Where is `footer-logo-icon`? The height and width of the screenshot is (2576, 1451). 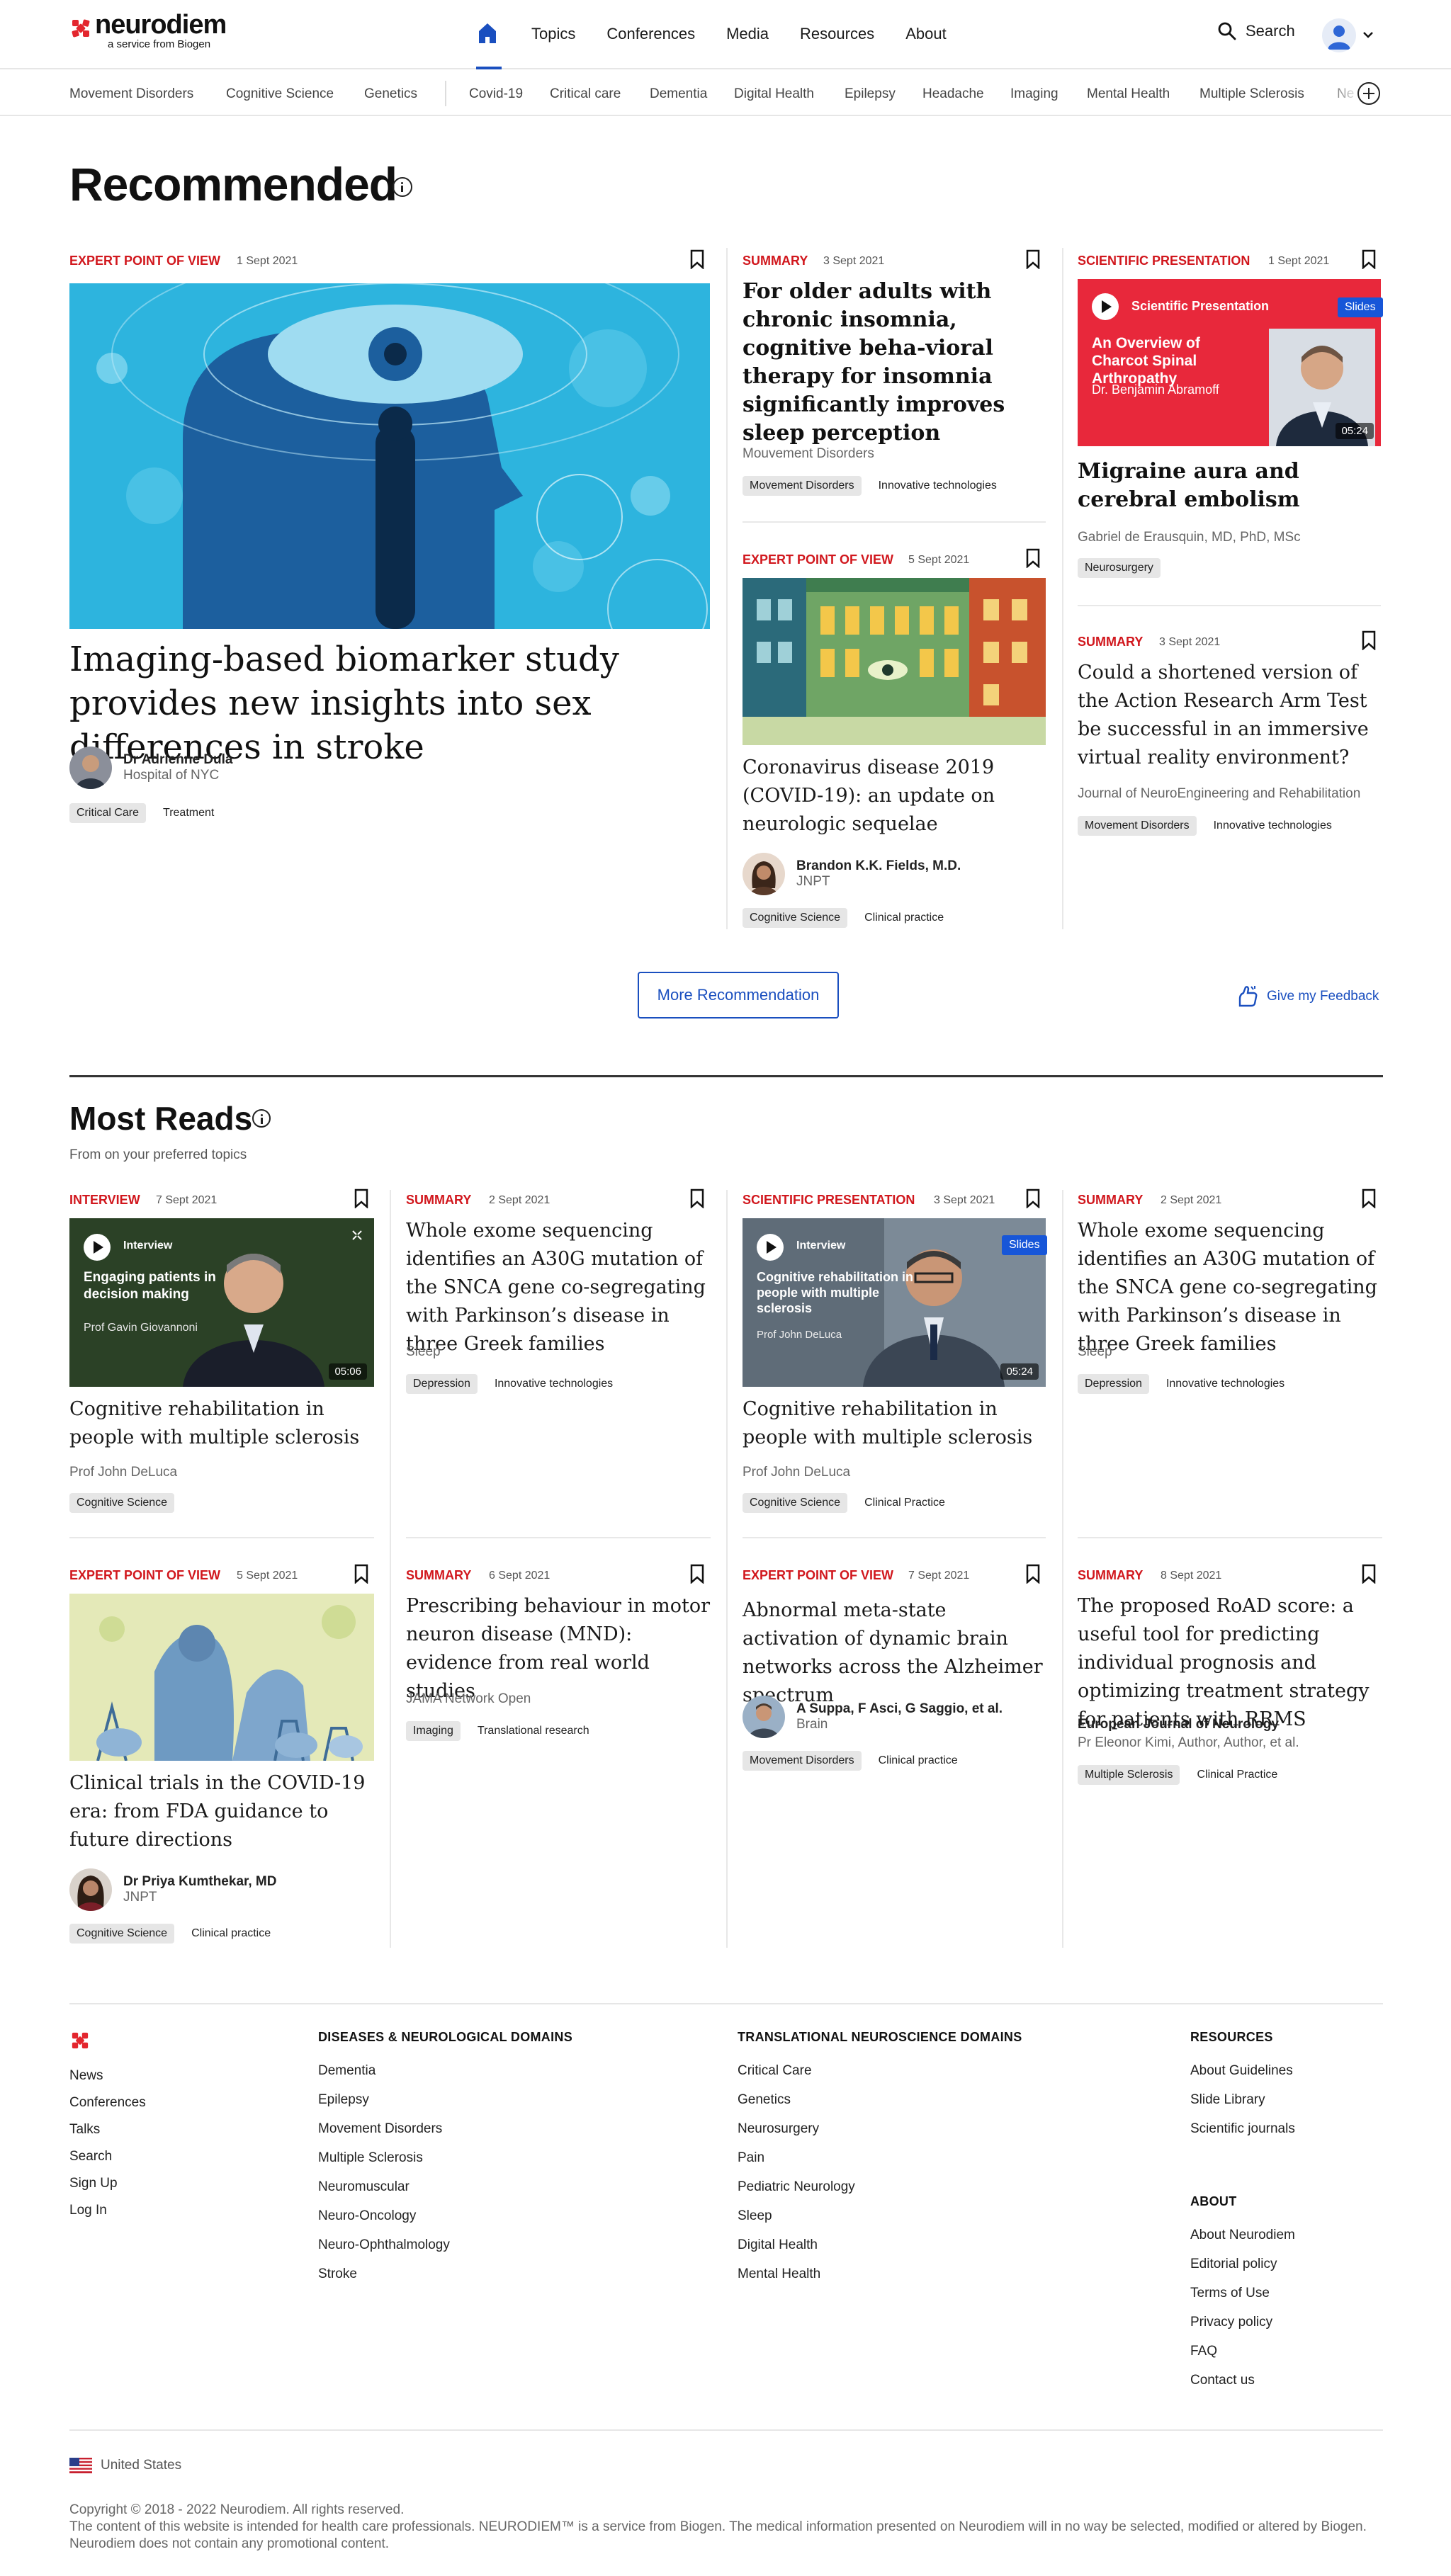
footer-logo-icon is located at coordinates (80, 2040).